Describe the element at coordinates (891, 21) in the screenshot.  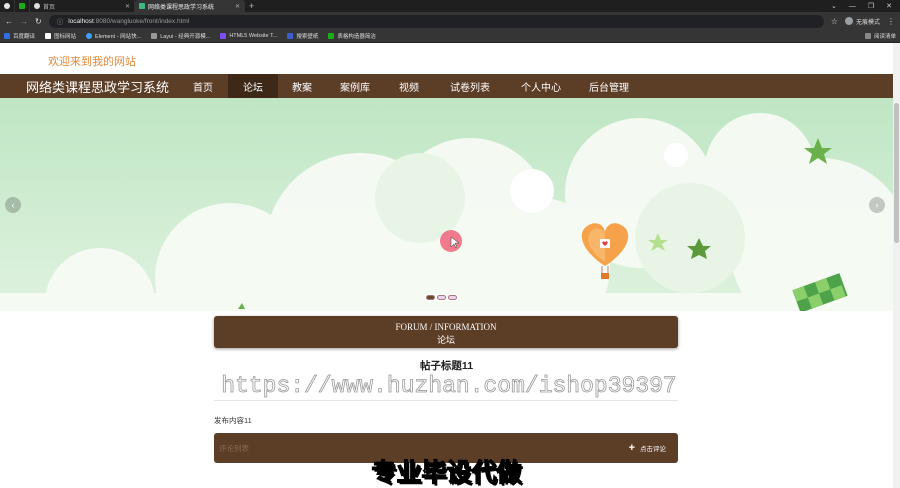
I see `menu-icon: ⋮` at that location.